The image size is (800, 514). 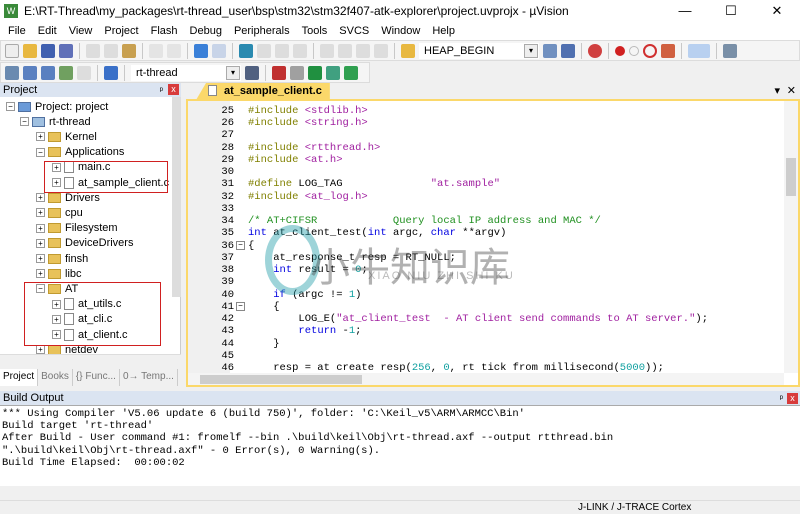 What do you see at coordinates (12, 72) in the screenshot?
I see `translate-icon` at bounding box center [12, 72].